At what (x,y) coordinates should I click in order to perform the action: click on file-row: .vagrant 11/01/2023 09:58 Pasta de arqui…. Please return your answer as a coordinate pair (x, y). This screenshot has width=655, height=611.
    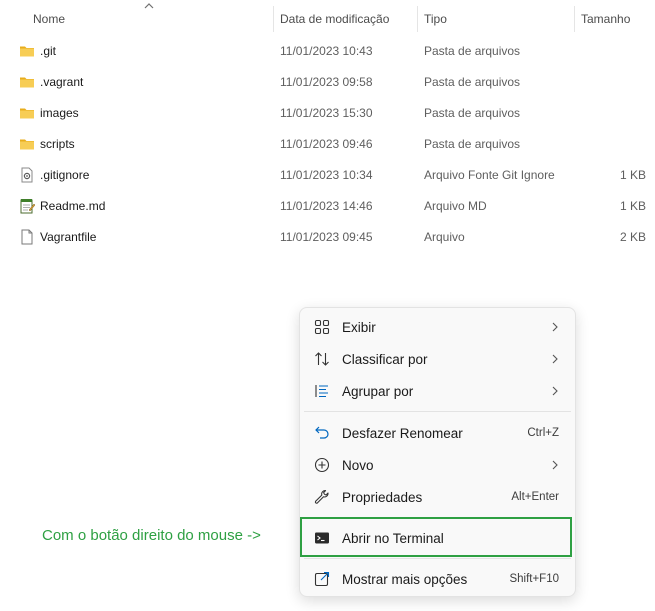
    Looking at the image, I should click on (327, 82).